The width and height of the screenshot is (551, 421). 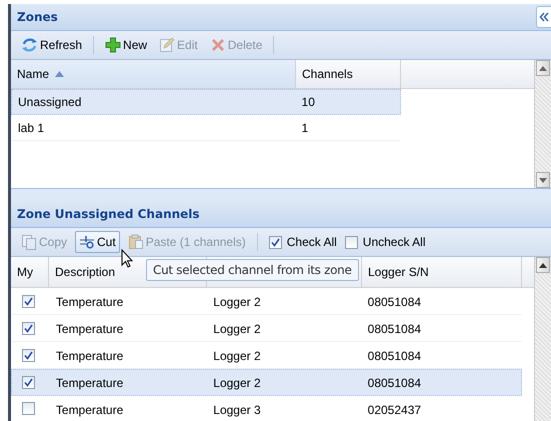 I want to click on table-cell-text: Unassigned, so click(x=49, y=102).